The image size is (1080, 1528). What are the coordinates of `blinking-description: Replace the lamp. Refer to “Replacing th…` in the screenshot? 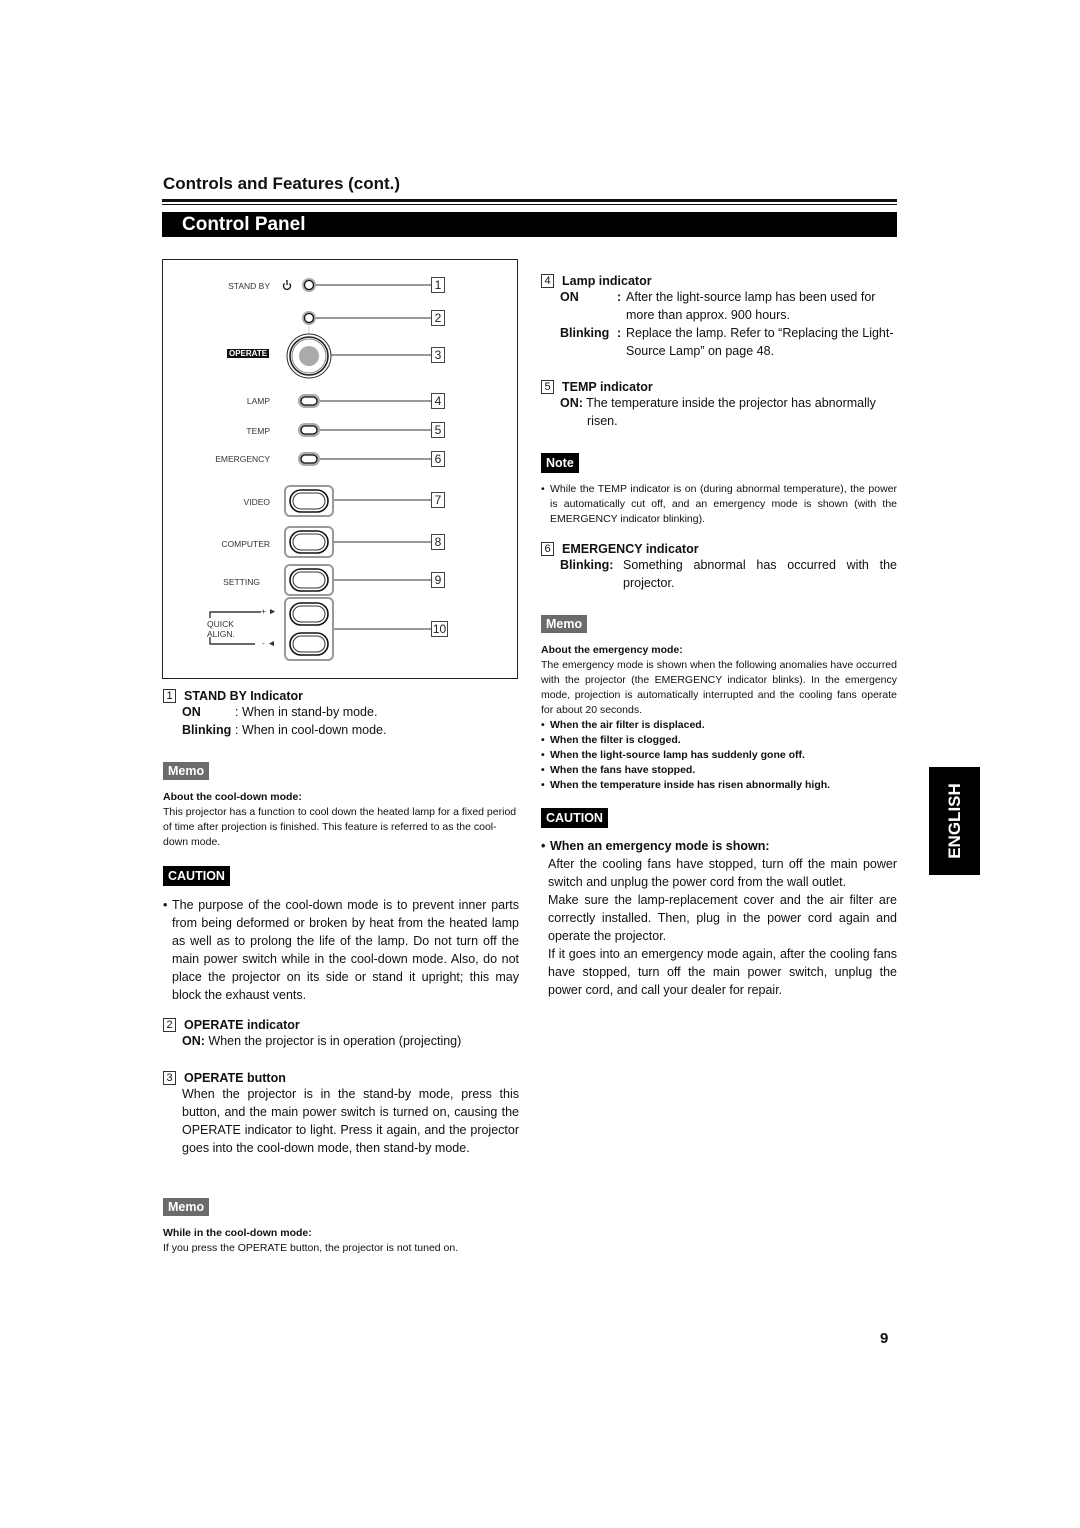 It's located at (760, 342).